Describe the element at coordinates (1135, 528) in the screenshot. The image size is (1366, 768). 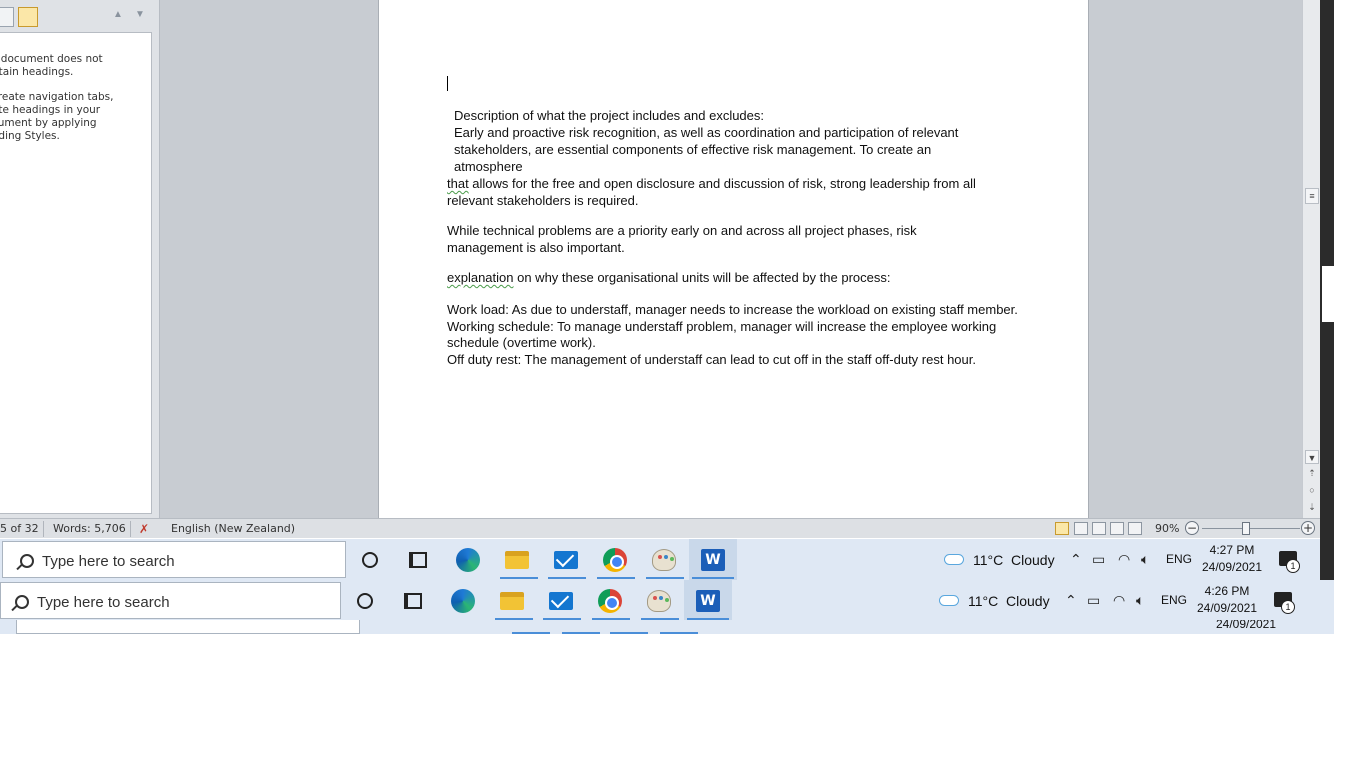
I see `draft-view-icon` at that location.